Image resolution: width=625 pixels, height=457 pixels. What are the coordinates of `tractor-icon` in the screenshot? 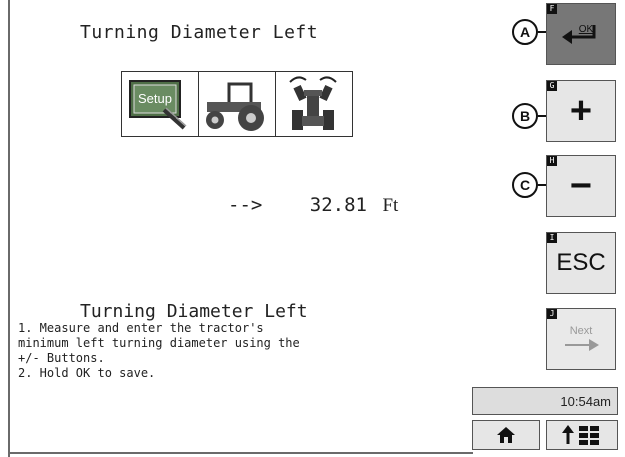 It's located at (237, 104).